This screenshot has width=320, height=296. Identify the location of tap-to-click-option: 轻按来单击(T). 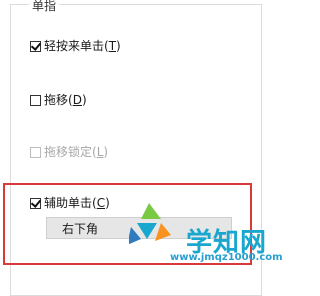
(75, 46).